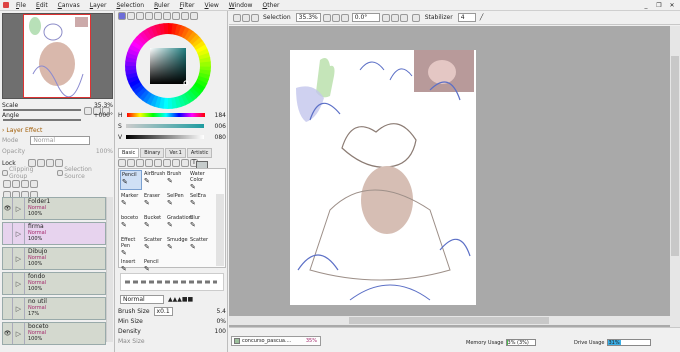 The width and height of the screenshot is (680, 352). I want to click on menu-selection: Selection, so click(130, 5).